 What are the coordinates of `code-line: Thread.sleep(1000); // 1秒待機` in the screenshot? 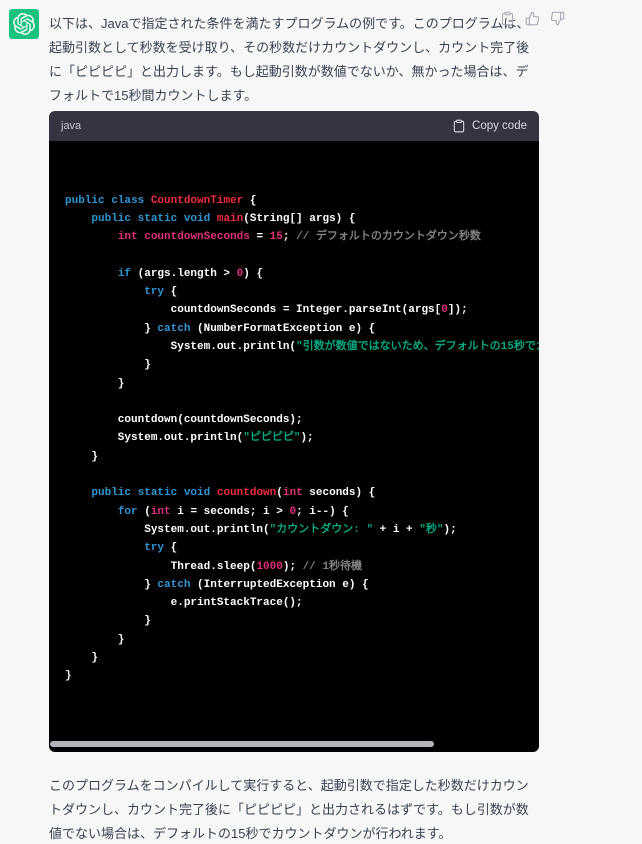 It's located at (302, 567).